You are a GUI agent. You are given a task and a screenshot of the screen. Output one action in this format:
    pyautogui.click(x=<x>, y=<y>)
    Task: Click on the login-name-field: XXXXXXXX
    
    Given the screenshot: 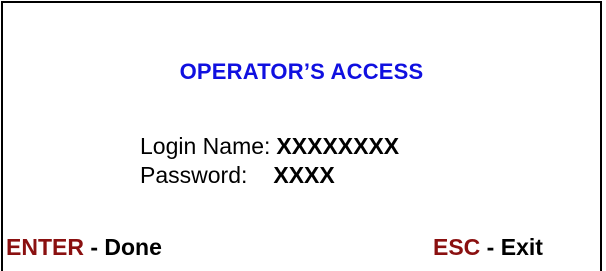 What is the action you would take?
    pyautogui.click(x=337, y=146)
    